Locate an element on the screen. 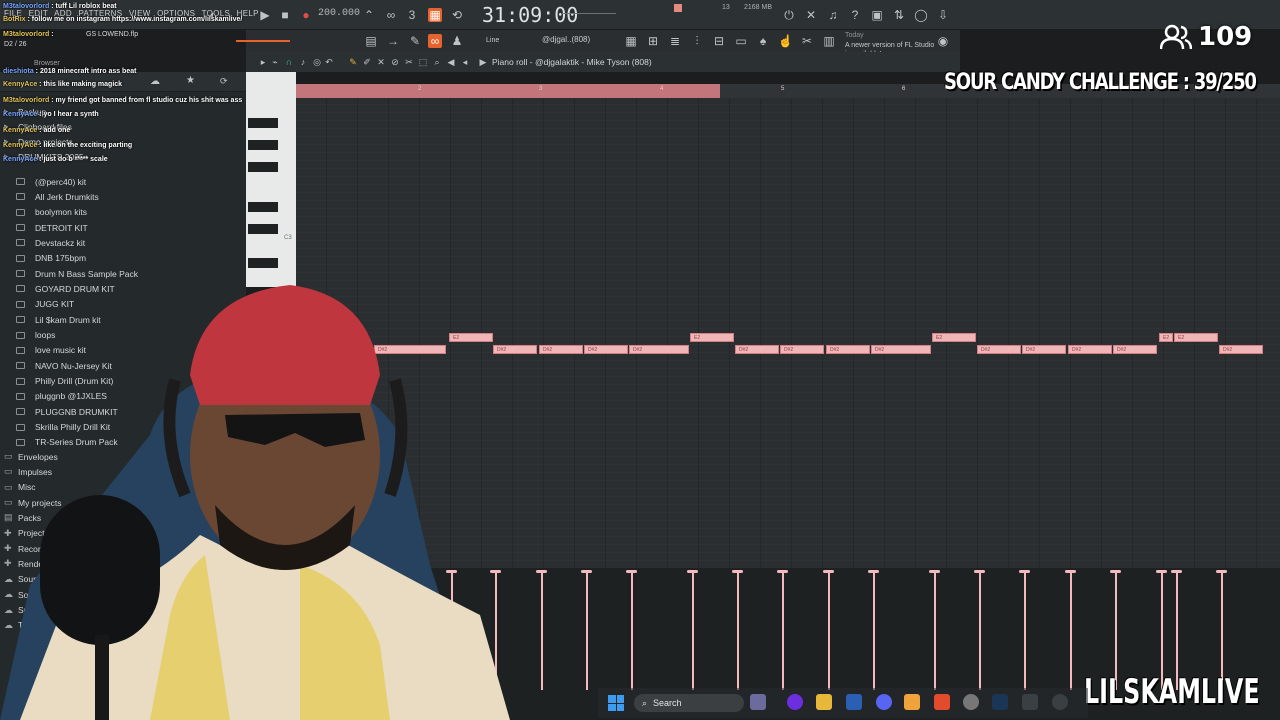  drumkit-item: boolymon kits is located at coordinates (51, 212).